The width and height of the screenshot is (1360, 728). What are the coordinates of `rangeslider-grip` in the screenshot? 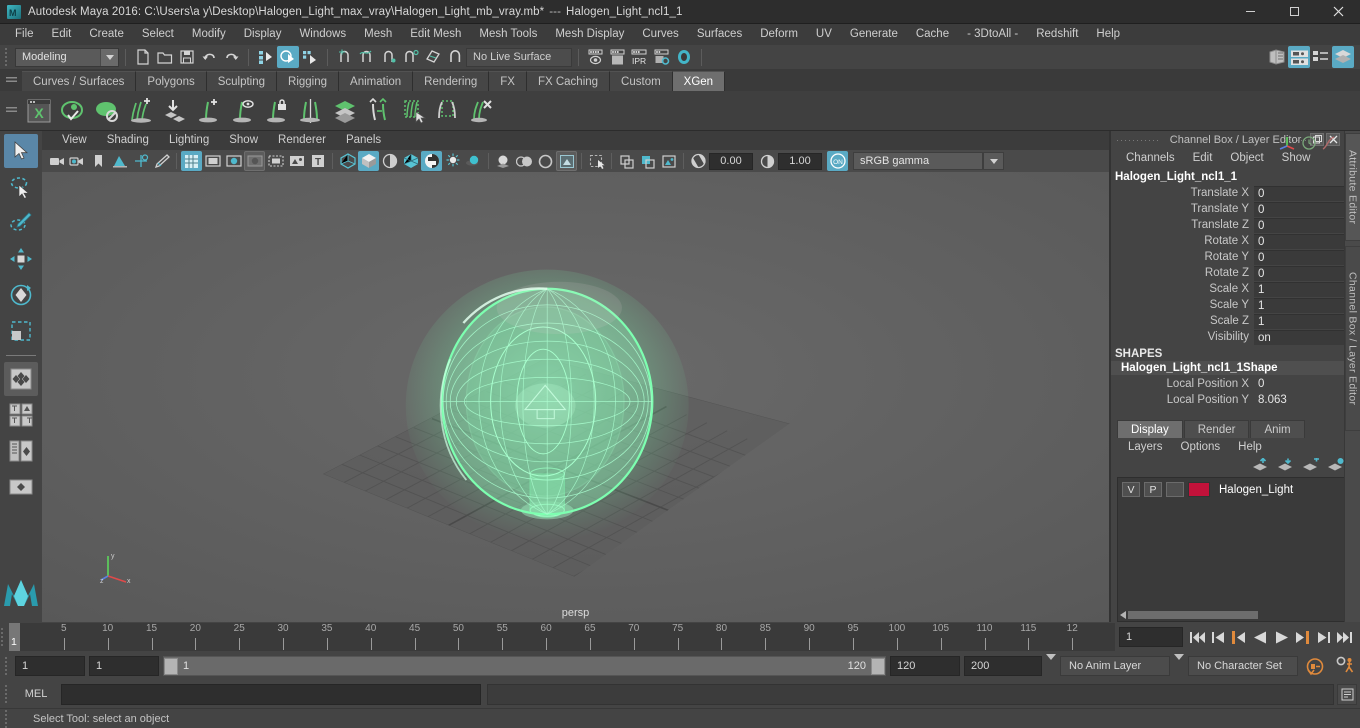 It's located at (7, 666).